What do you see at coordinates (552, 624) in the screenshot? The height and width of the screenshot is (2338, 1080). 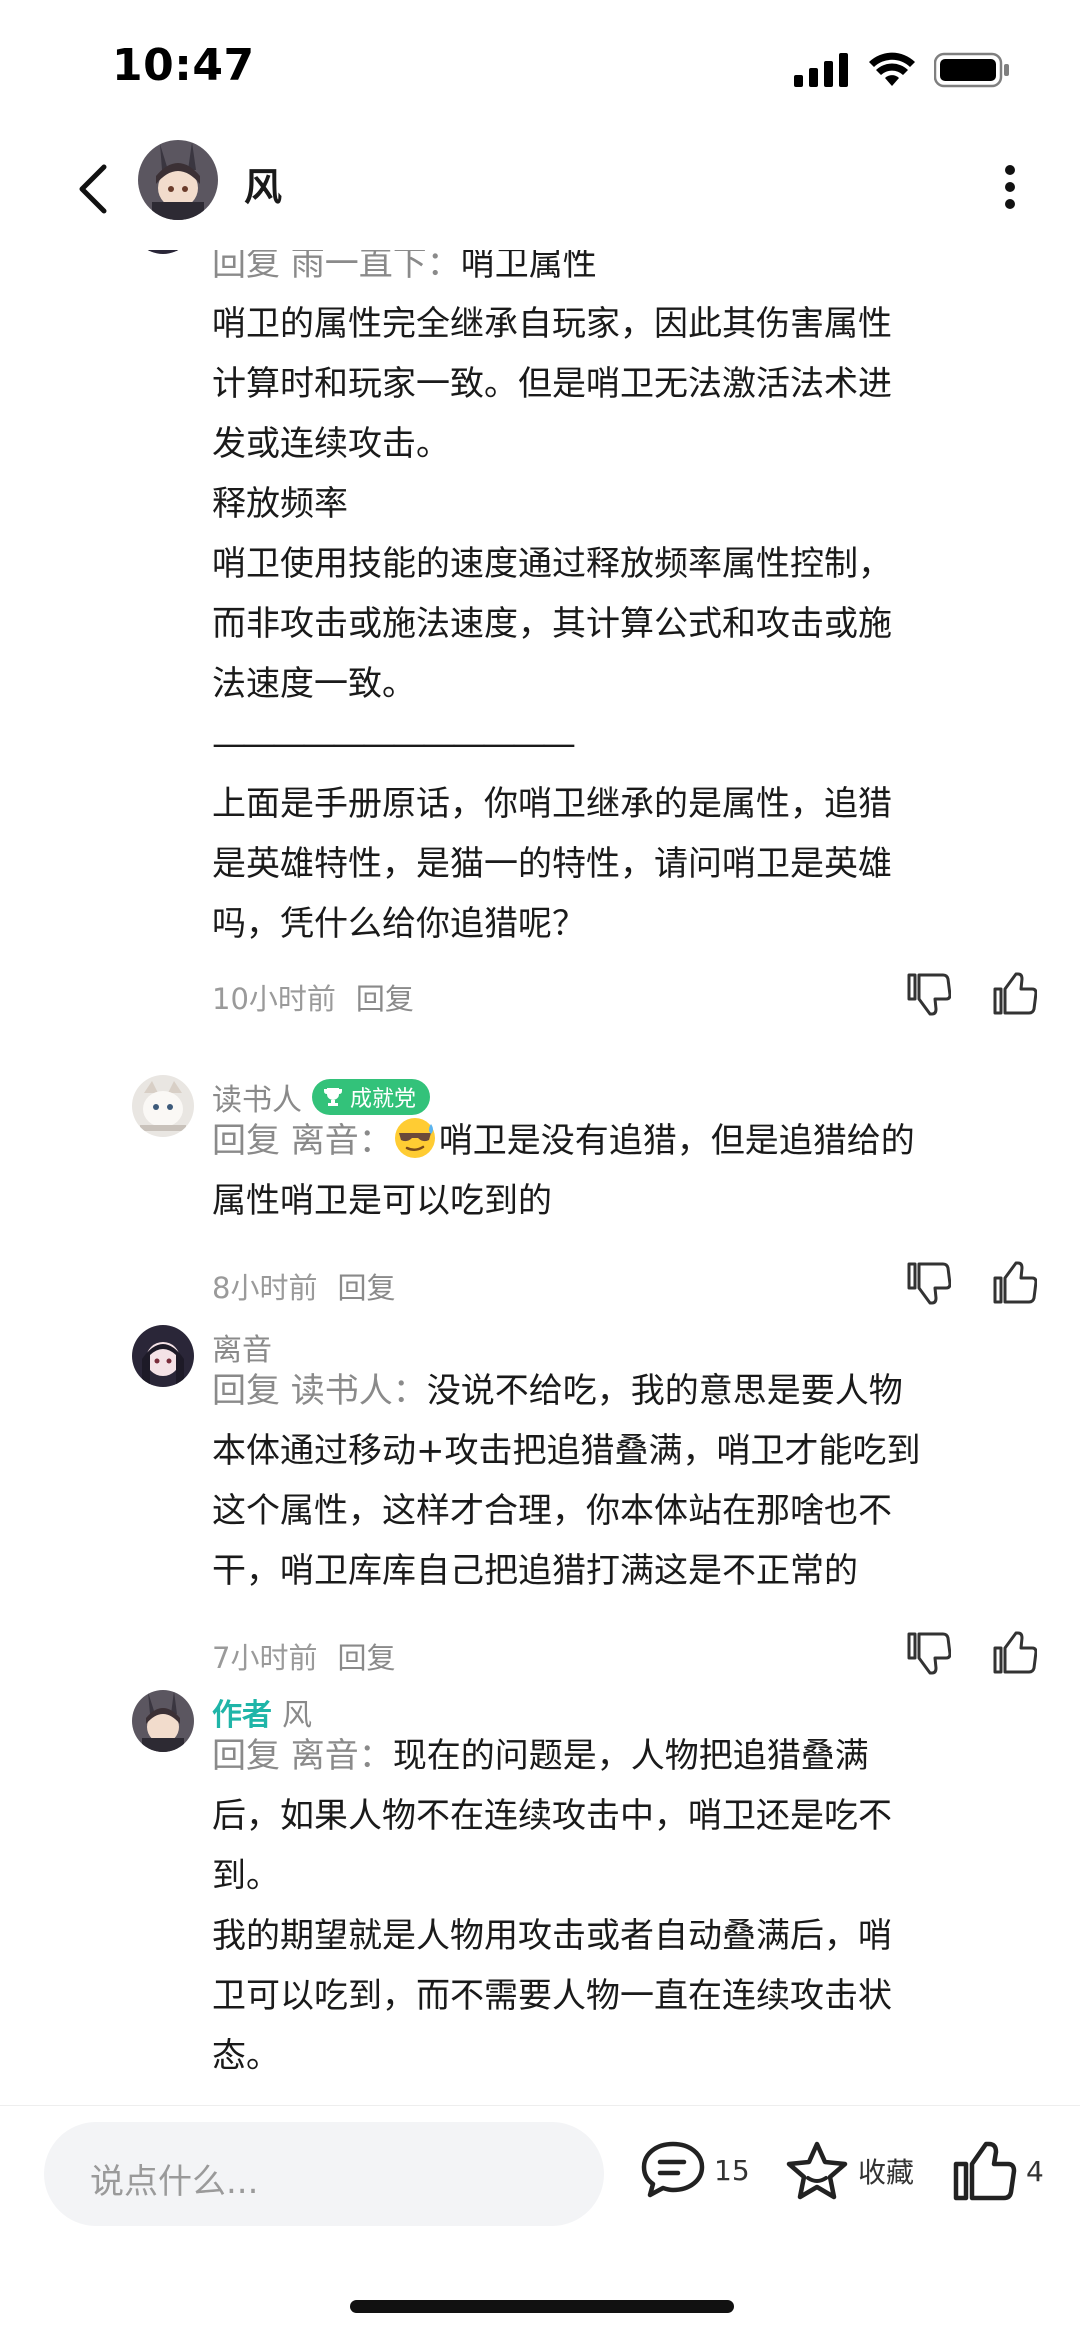 I see `comment-line: 而非攻击或施法速度，其计算公式和攻击或施` at bounding box center [552, 624].